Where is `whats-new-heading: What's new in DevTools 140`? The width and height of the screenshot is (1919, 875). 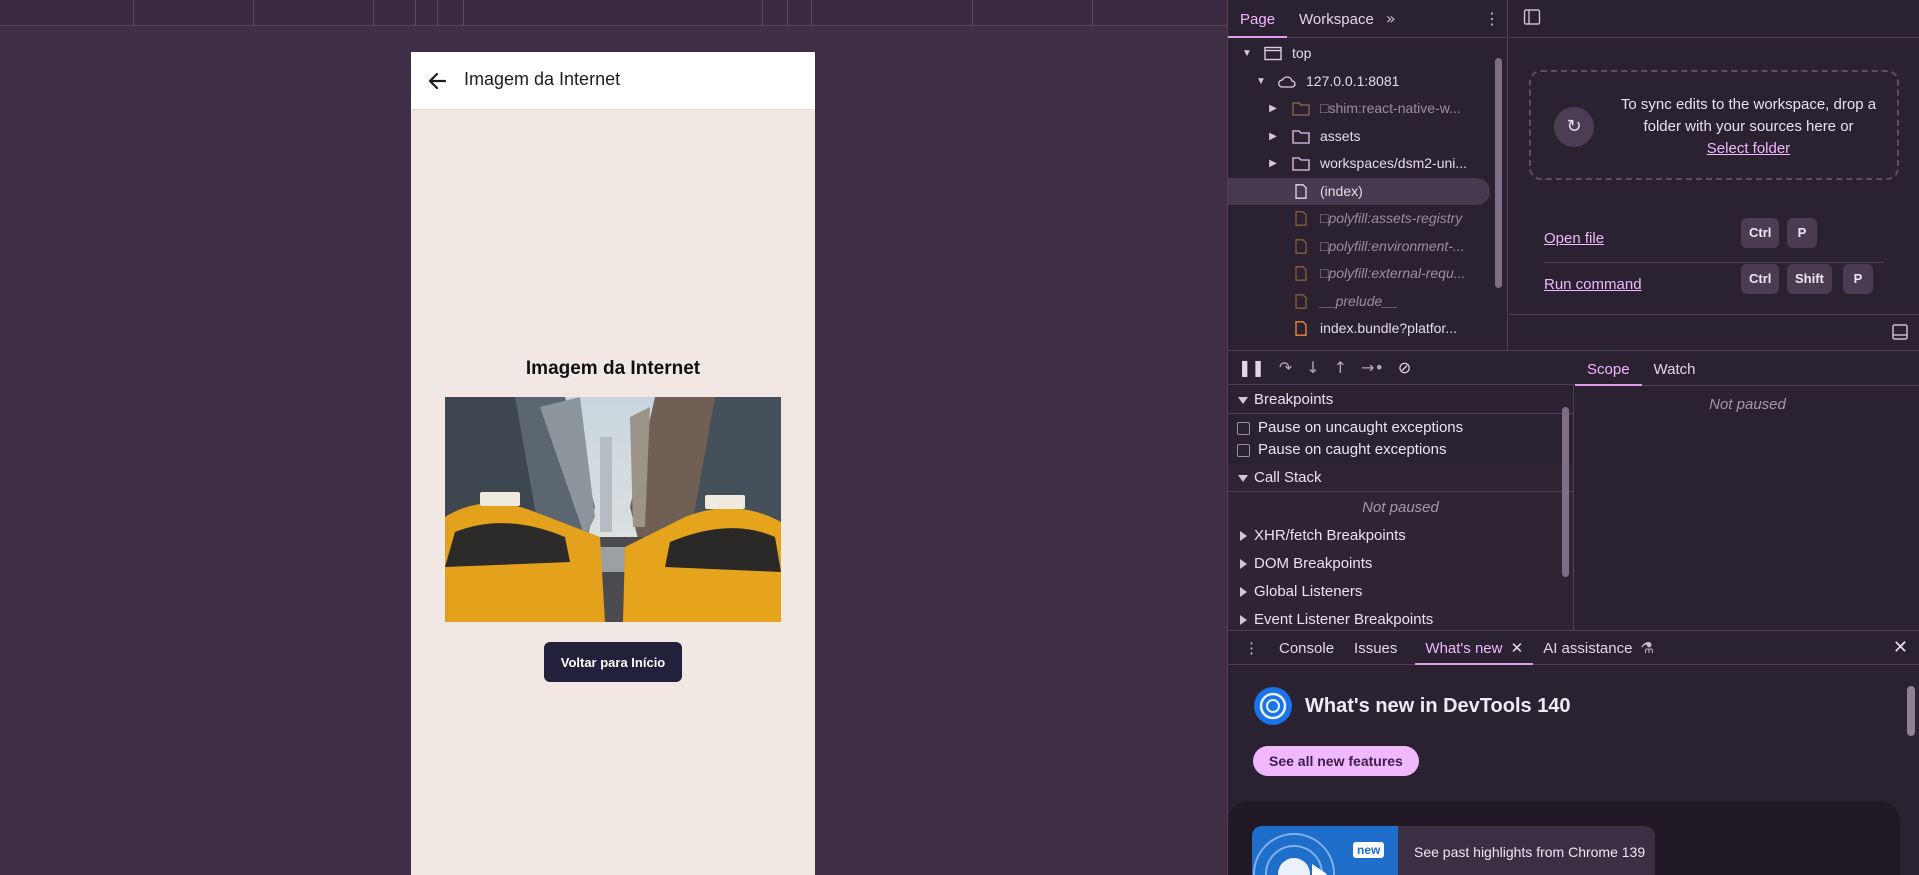 whats-new-heading: What's new in DevTools 140 is located at coordinates (1412, 706).